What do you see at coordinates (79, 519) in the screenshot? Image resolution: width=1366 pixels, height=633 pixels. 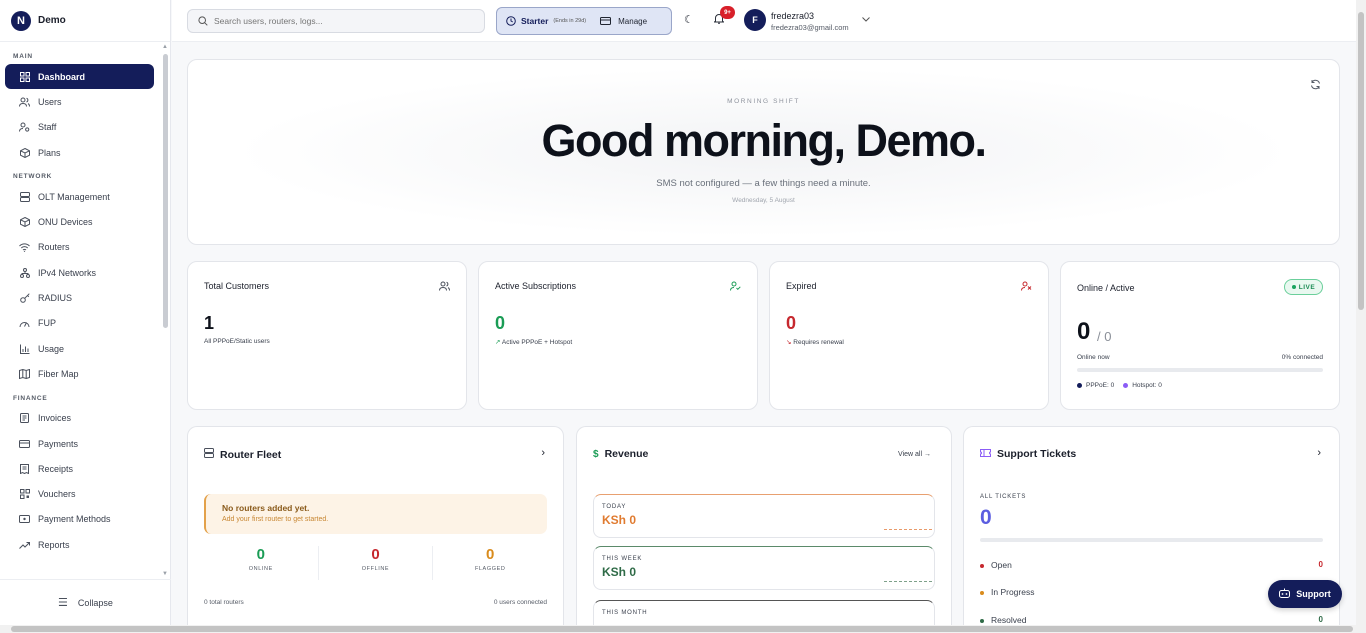 I see `sidebar-item-payment-methods: Payment Methods` at bounding box center [79, 519].